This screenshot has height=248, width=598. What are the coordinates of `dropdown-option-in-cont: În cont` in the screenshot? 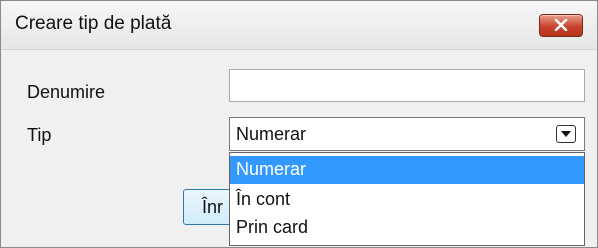 It's located at (407, 200).